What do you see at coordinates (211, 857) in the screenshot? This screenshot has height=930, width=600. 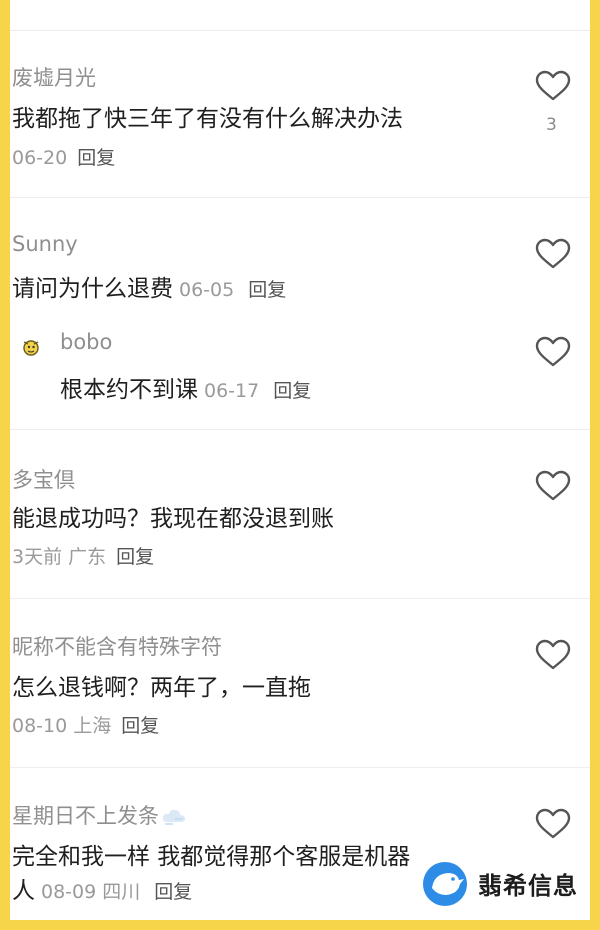 I see `comment-text: 完全和我一样 我都觉得那个客服是机器` at bounding box center [211, 857].